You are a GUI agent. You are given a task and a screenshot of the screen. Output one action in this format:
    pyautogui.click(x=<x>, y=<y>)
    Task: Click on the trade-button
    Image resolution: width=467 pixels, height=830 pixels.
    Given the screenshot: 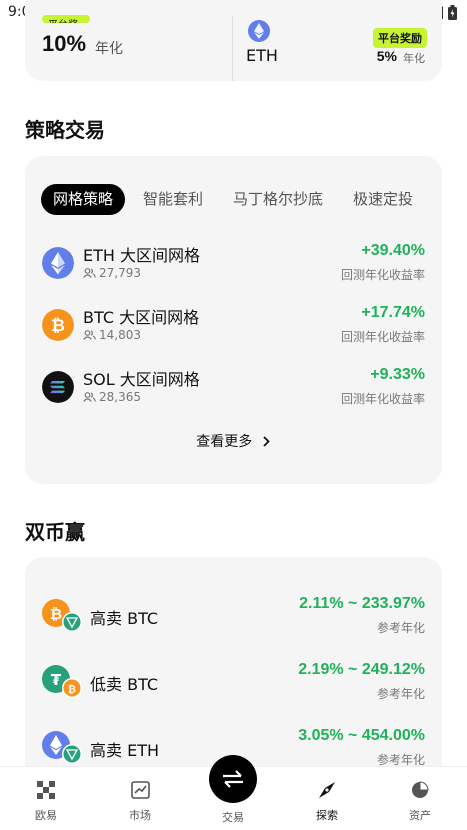 What is the action you would take?
    pyautogui.click(x=233, y=779)
    